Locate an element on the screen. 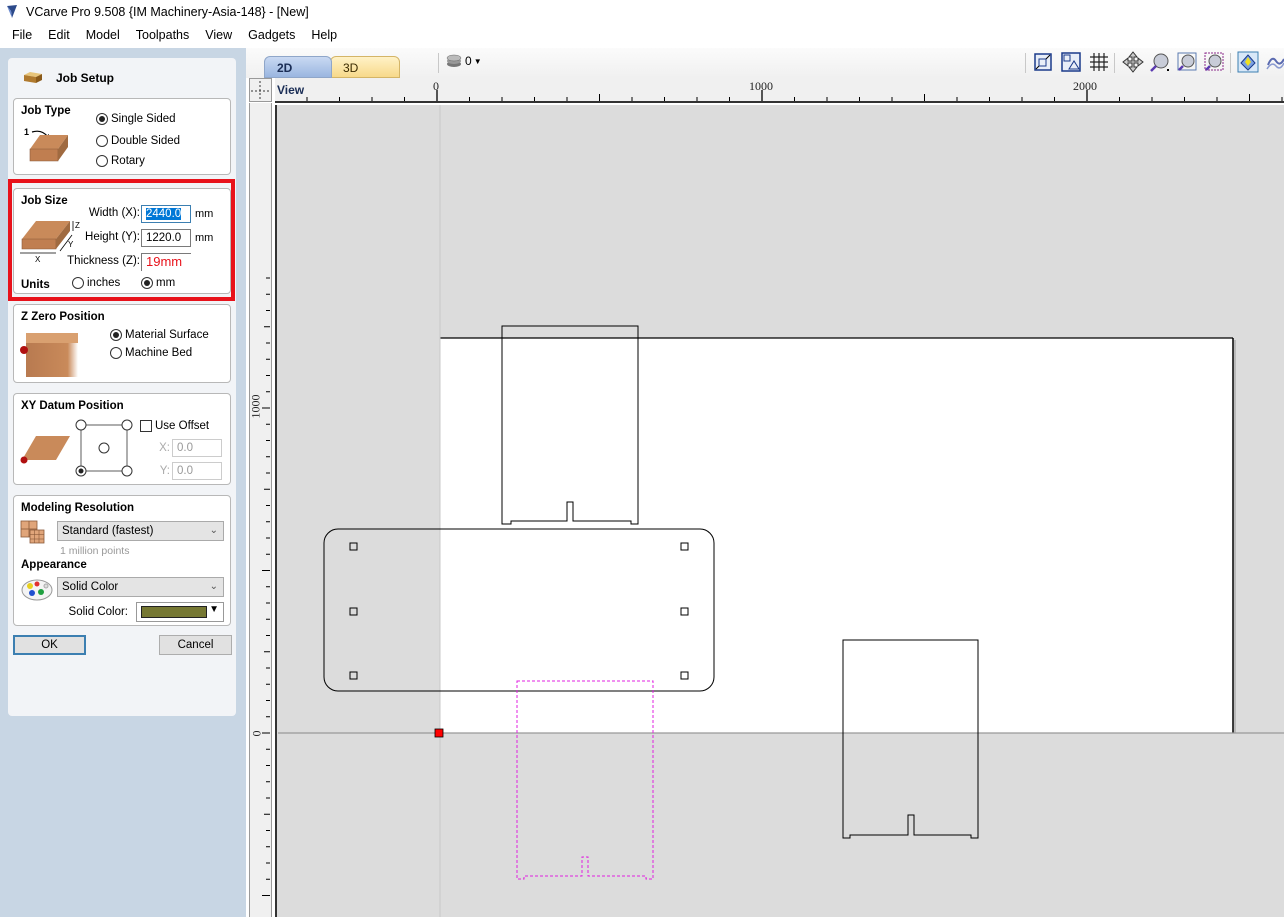 This screenshot has height=920, width=1284. menu-edit: Edit is located at coordinates (59, 35).